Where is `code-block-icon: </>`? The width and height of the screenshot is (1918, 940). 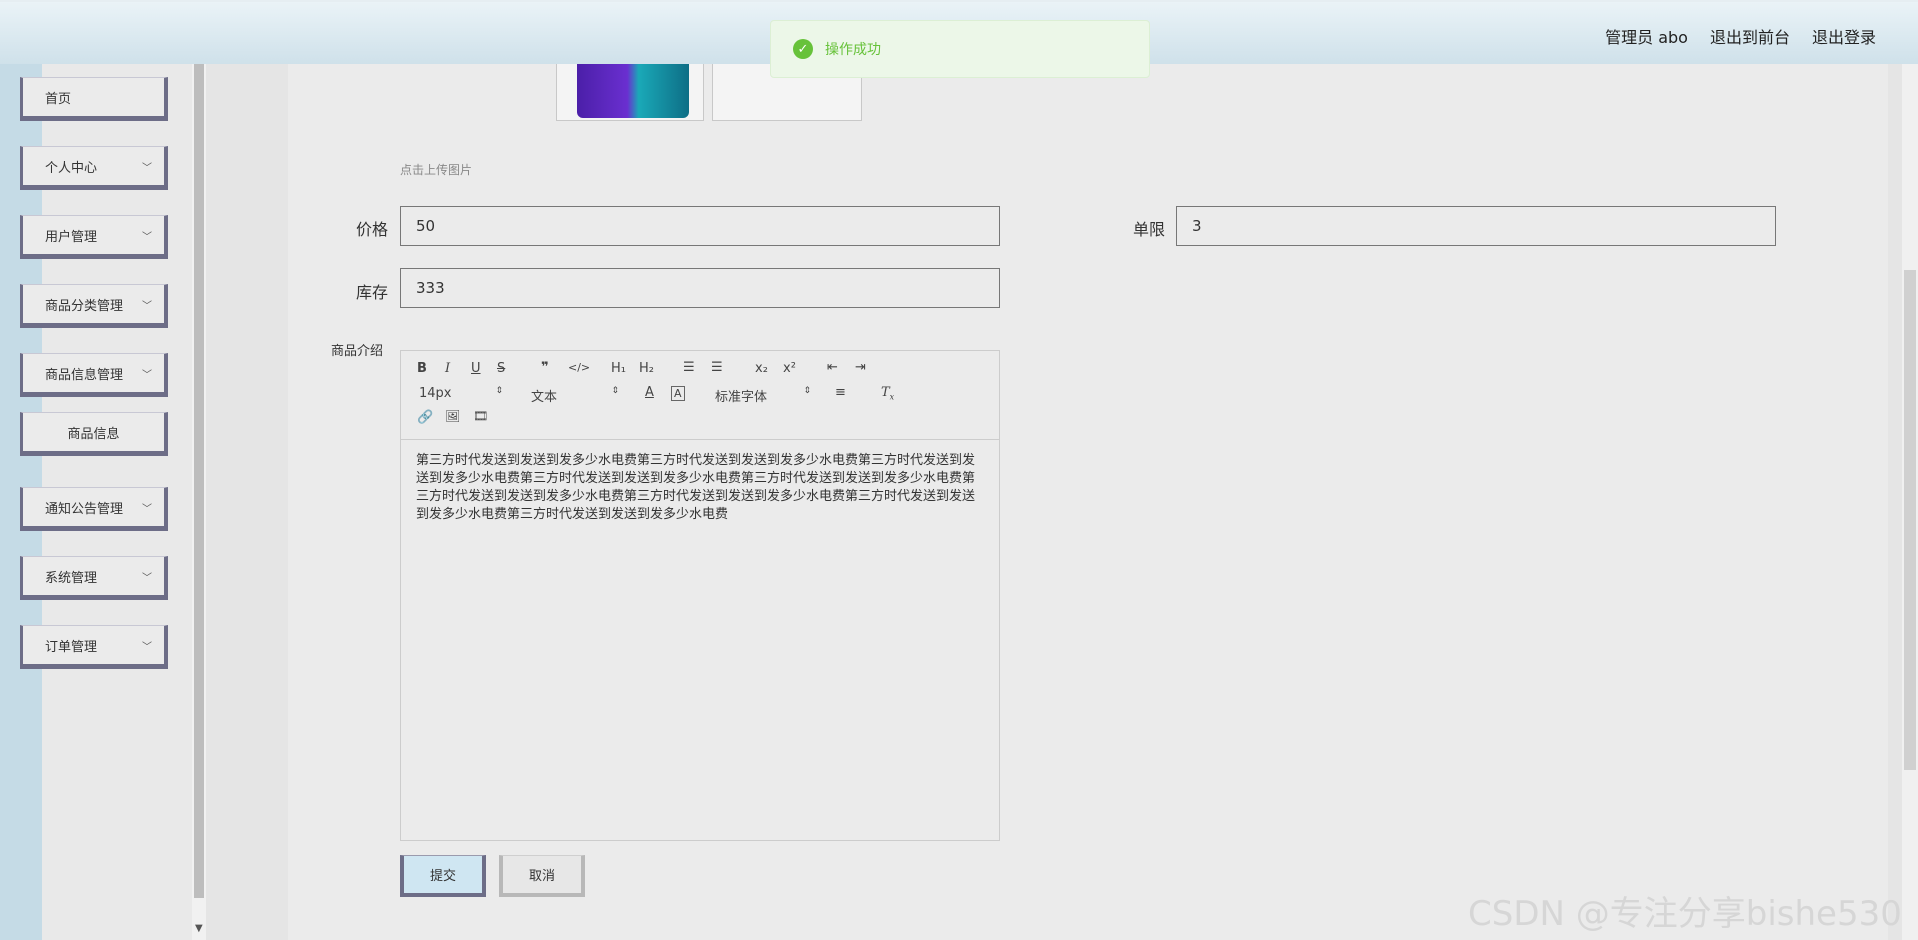
code-block-icon: </> is located at coordinates (579, 367).